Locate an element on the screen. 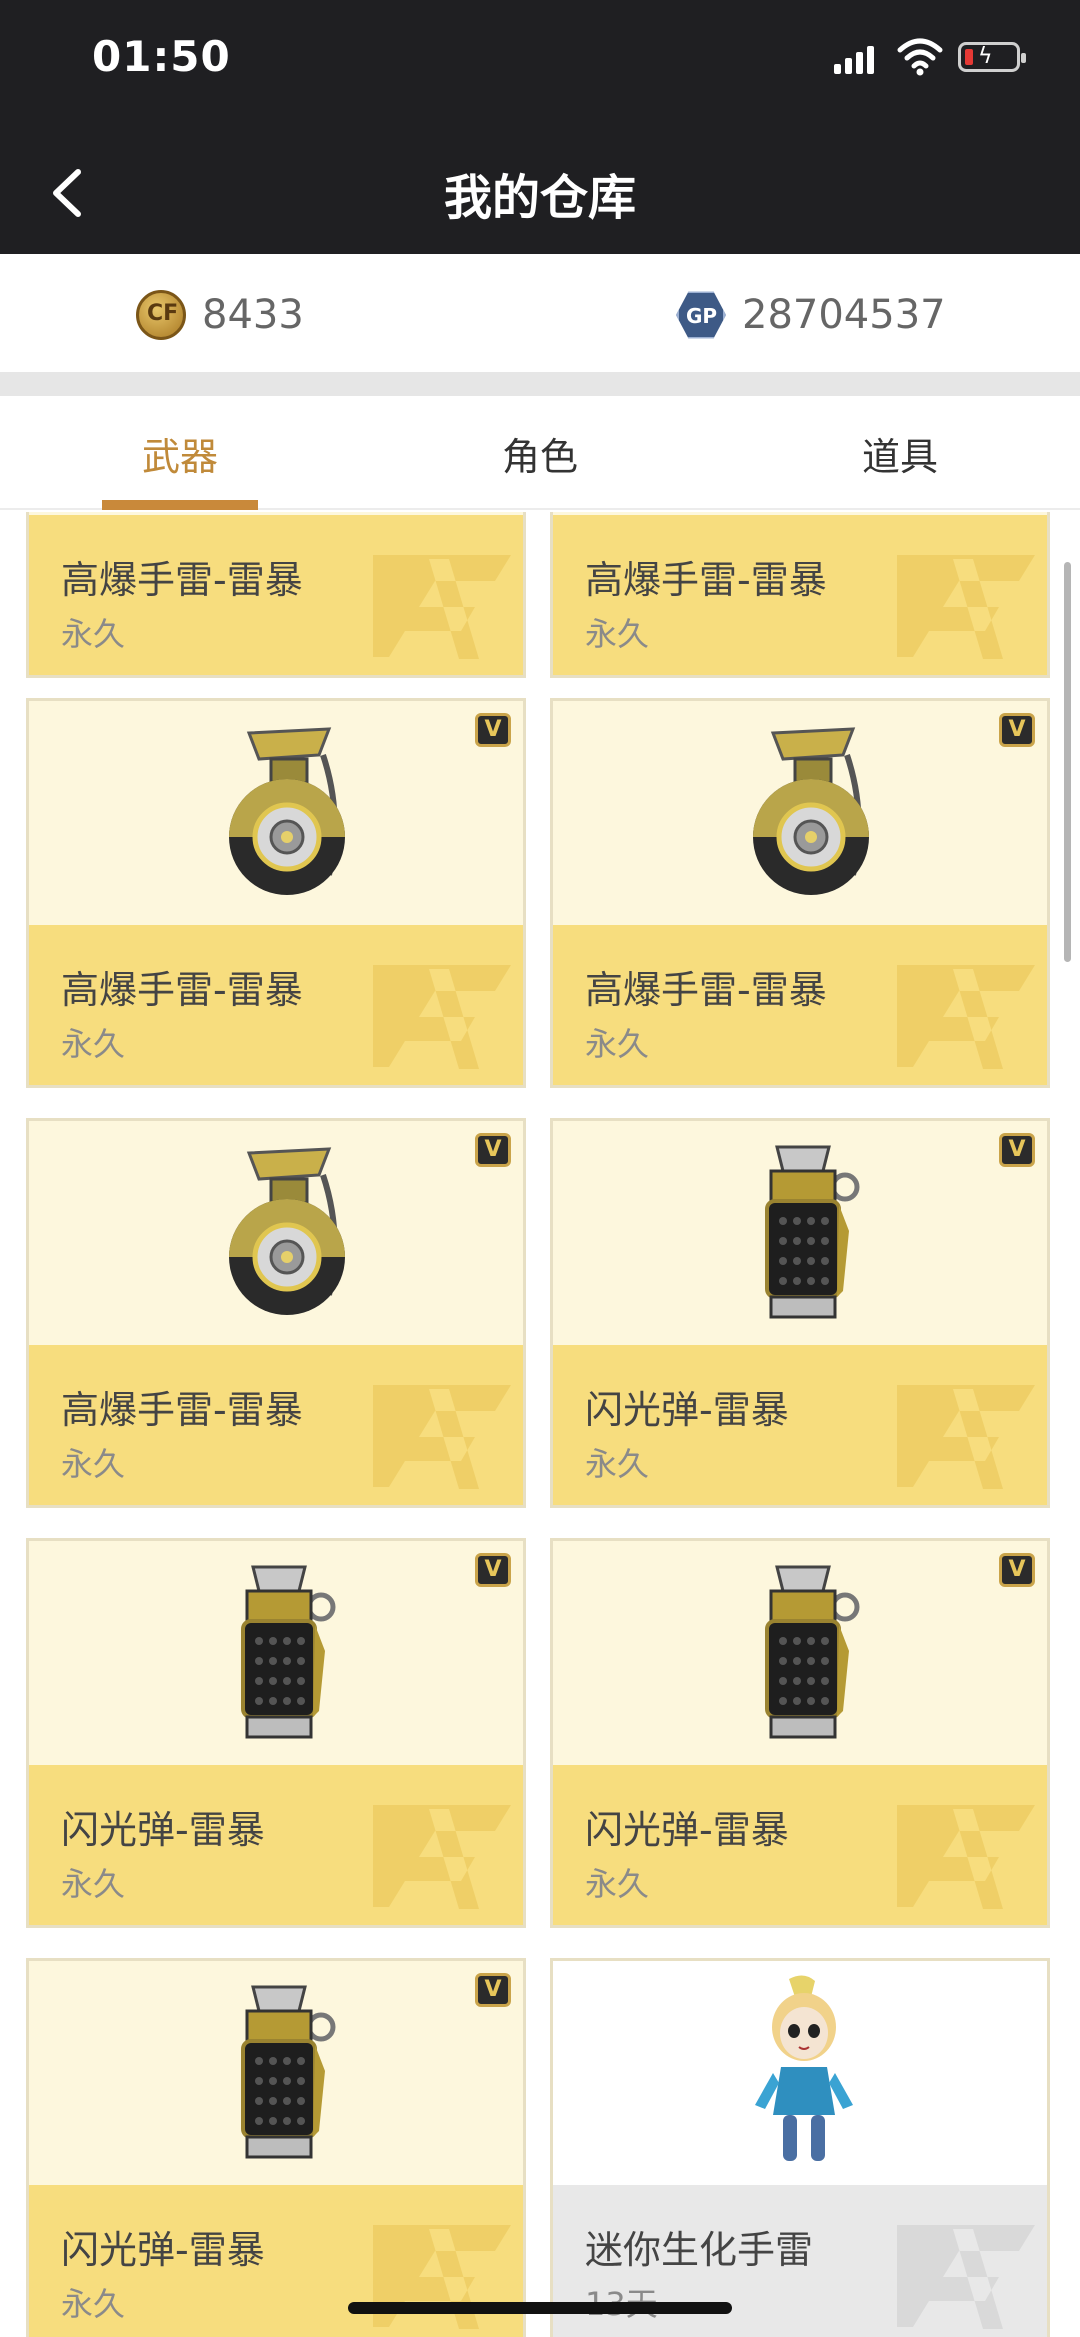 The image size is (1080, 2337). battery-icon: ϟ is located at coordinates (992, 57).